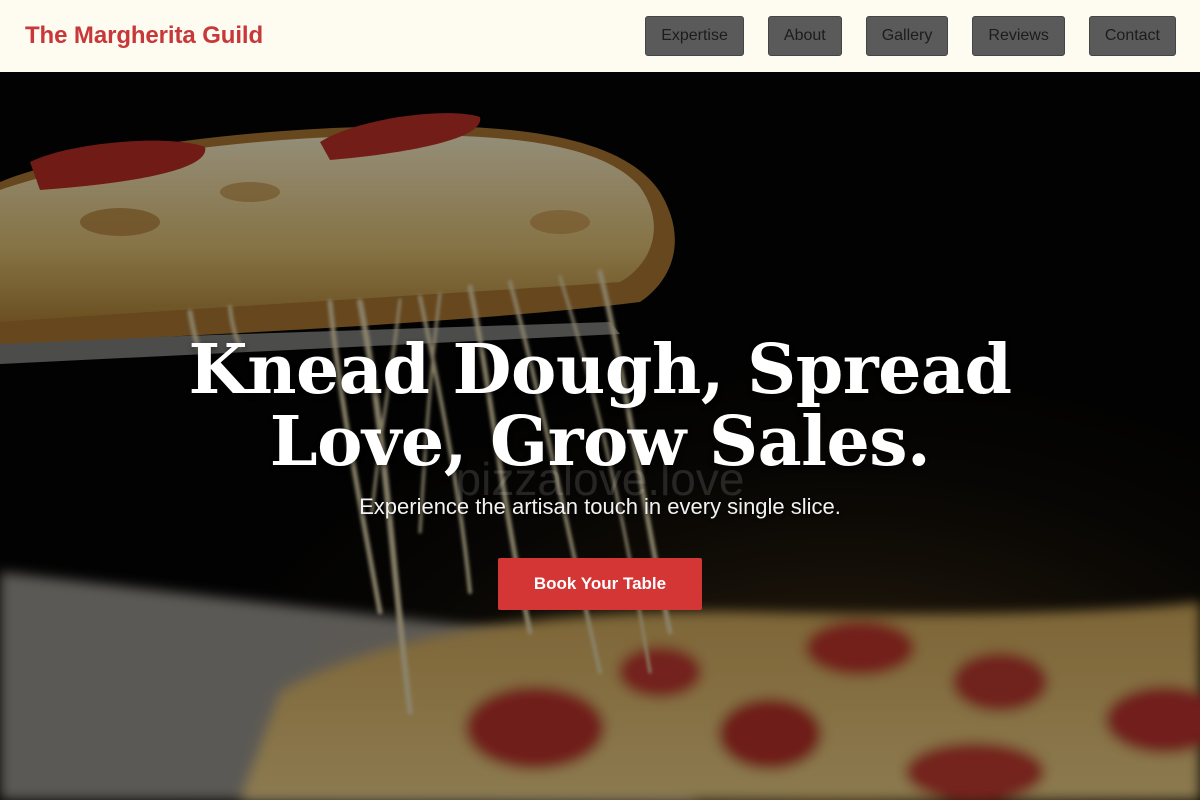 This screenshot has width=1200, height=800. Describe the element at coordinates (907, 36) in the screenshot. I see `nav-button-gallery: Gallery` at that location.